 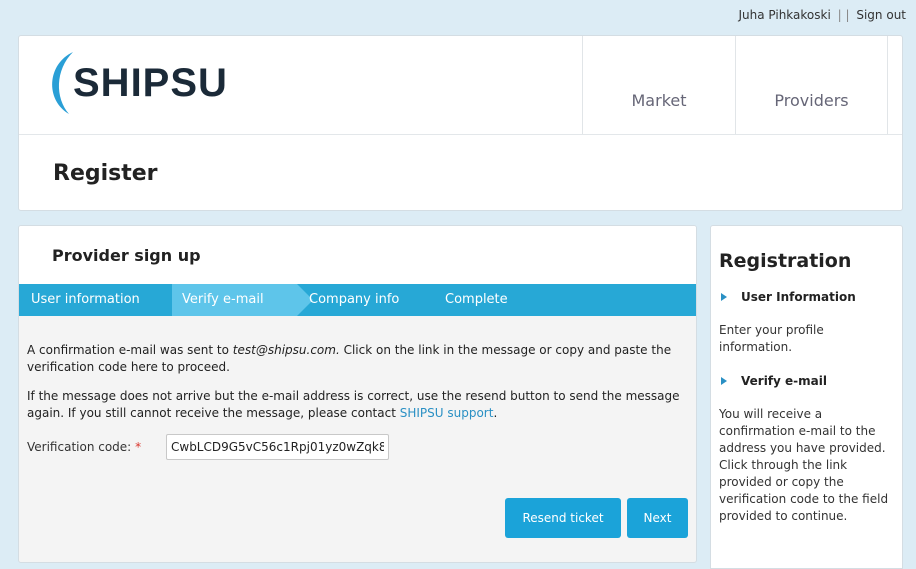 I want to click on confirmation-email: test@shipsu.com., so click(x=286, y=350).